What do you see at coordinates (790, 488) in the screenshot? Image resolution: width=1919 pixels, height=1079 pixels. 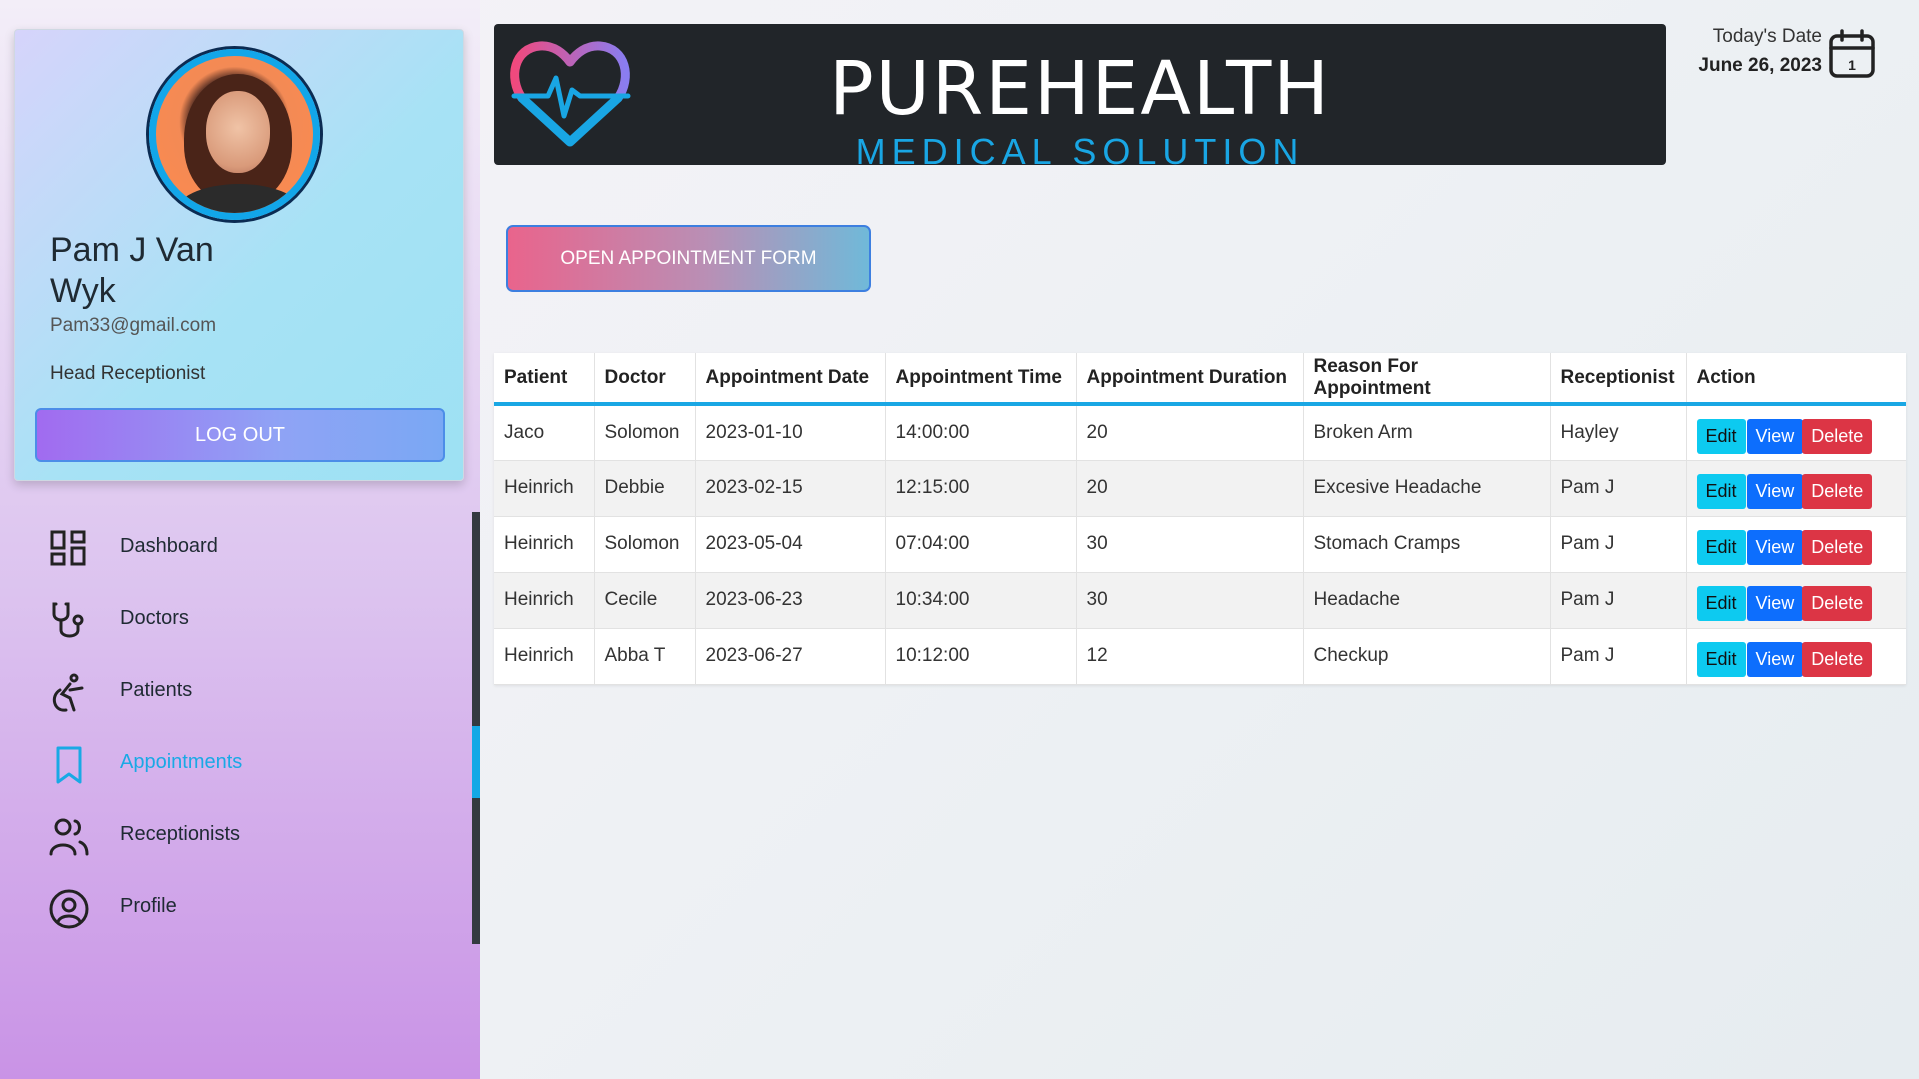 I see `cell-date: 2023-02-15` at bounding box center [790, 488].